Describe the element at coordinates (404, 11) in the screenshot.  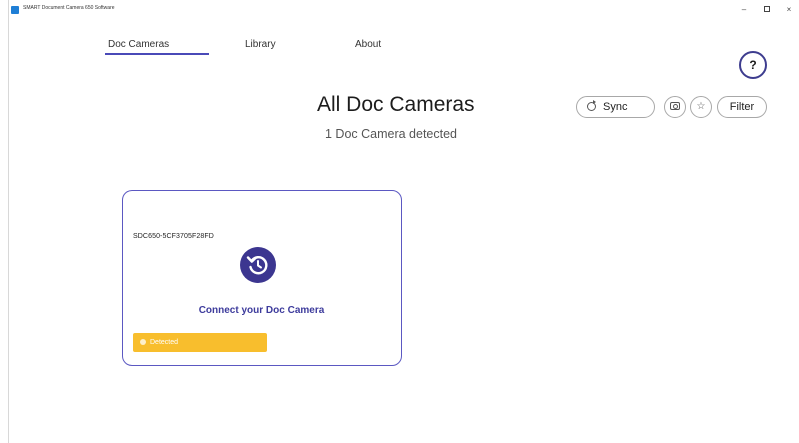
I see `title-bar: SMART Document Camera 650 Software – ×` at that location.